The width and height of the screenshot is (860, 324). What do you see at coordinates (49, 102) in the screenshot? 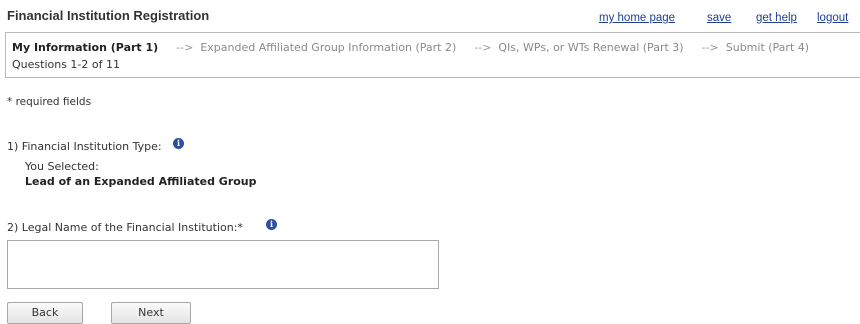
I see `required-fields-note: * required fields` at bounding box center [49, 102].